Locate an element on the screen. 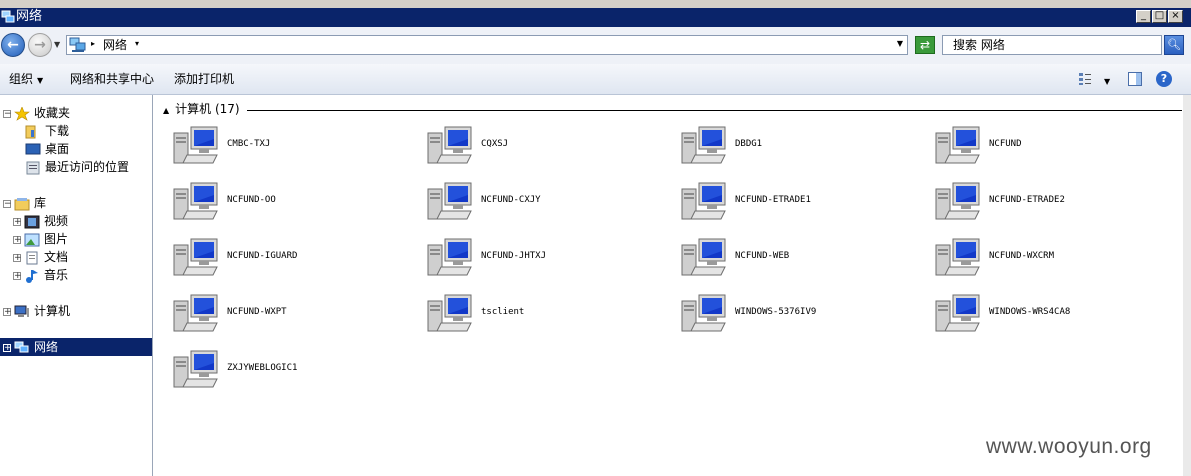 Image resolution: width=1191 pixels, height=476 pixels. computer-item: NCFUND-WXCRM is located at coordinates (1044, 258).